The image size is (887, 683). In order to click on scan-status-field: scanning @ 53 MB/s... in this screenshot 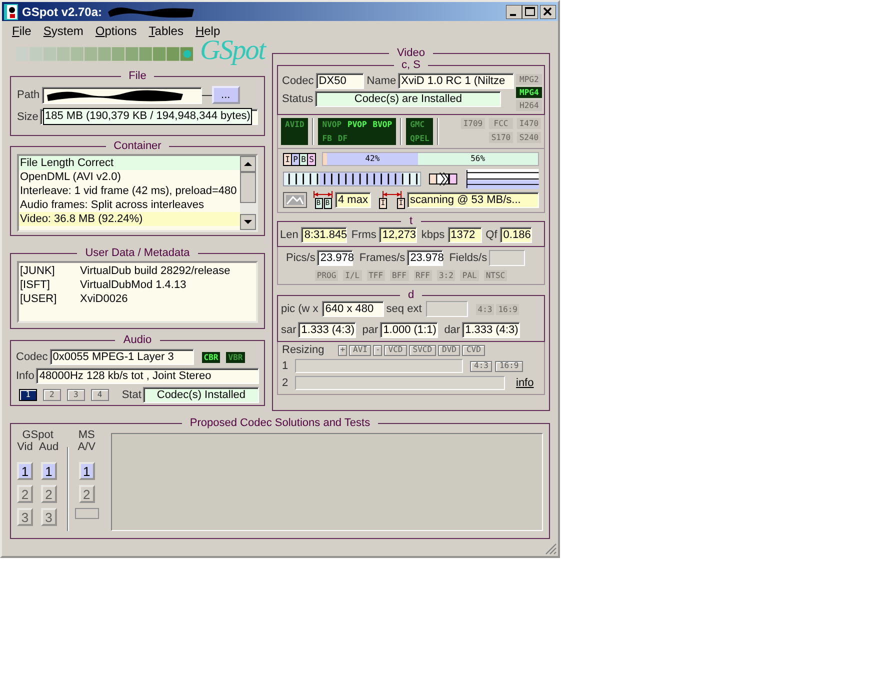, I will do `click(473, 200)`.